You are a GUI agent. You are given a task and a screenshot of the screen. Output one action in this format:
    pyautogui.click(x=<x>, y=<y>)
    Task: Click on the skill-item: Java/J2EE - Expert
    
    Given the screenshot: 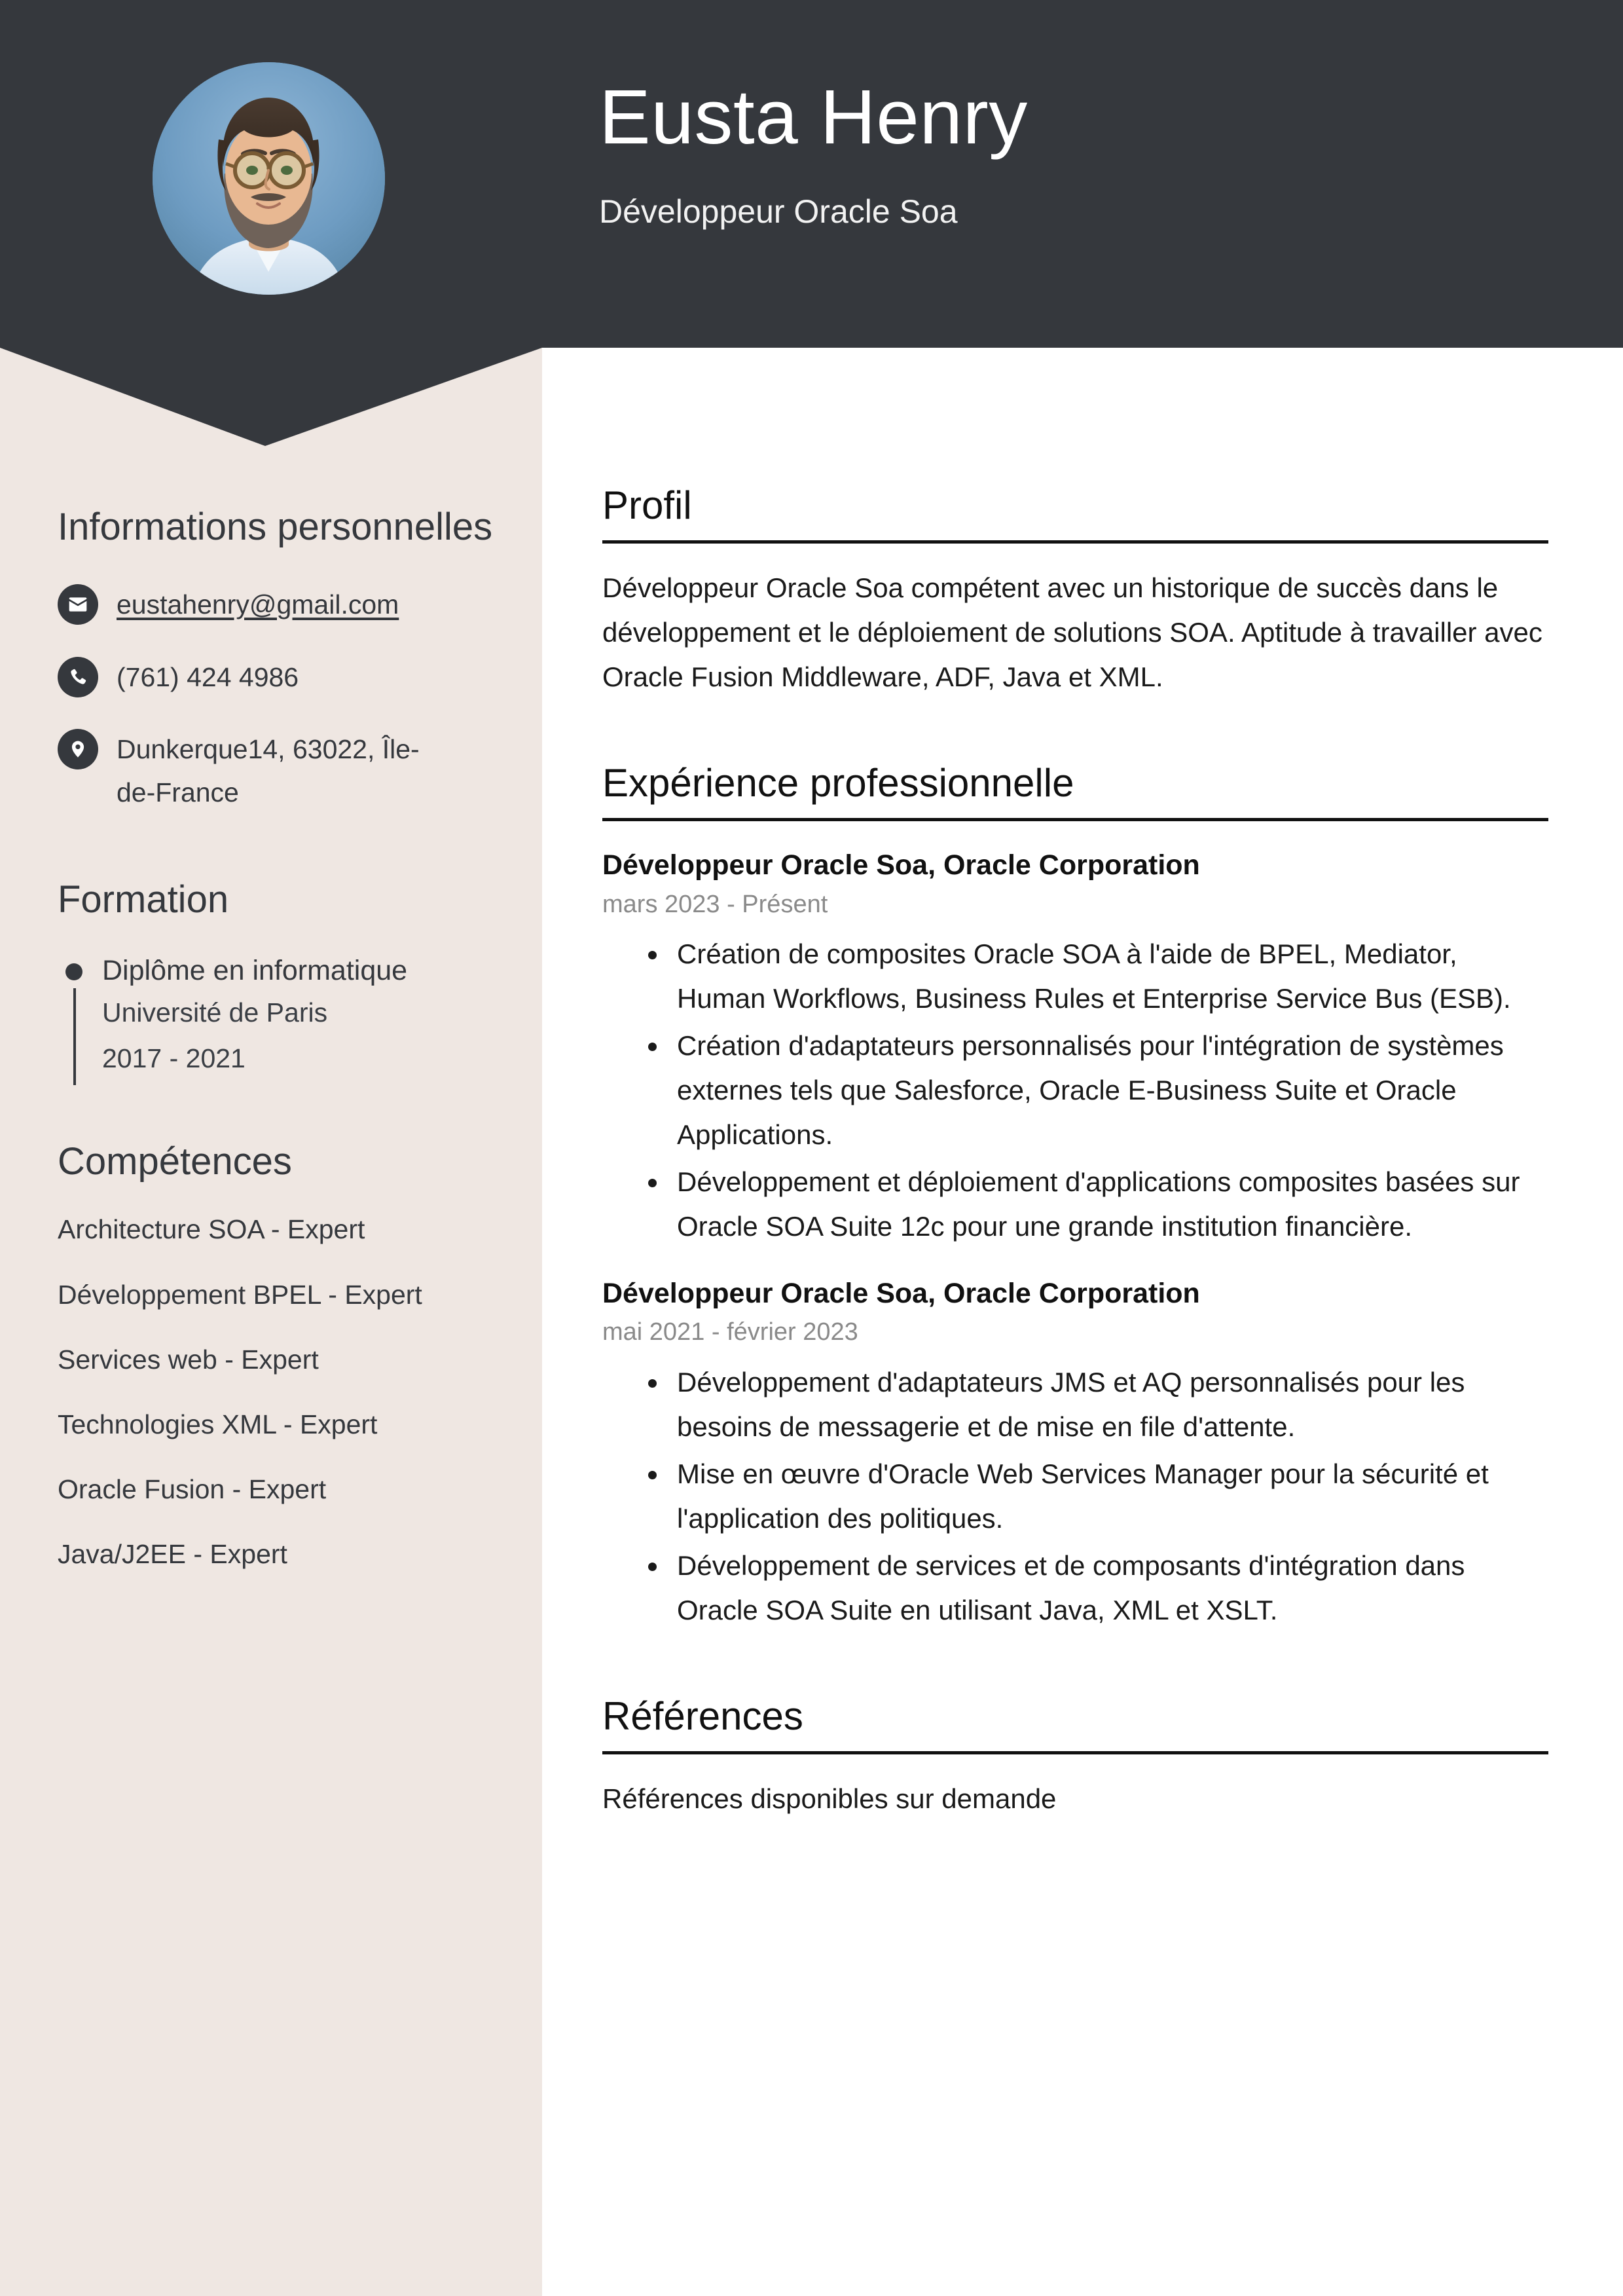 What is the action you would take?
    pyautogui.click(x=172, y=1555)
    